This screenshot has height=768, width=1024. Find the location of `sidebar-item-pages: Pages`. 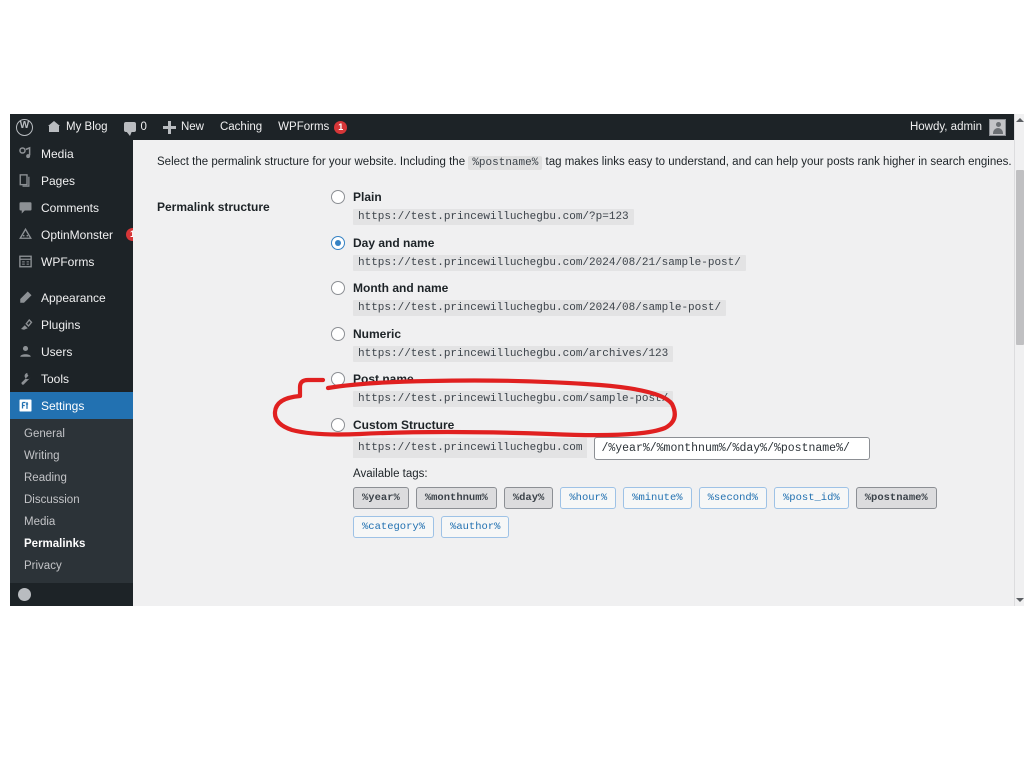

sidebar-item-pages: Pages is located at coordinates (71, 180).